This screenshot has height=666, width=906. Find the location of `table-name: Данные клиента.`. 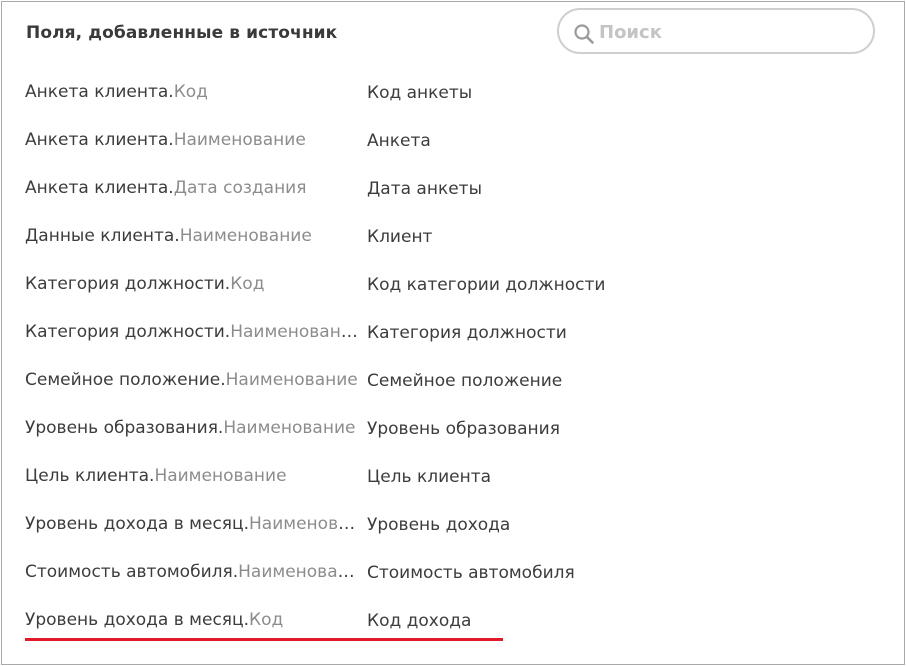

table-name: Данные клиента. is located at coordinates (102, 236).